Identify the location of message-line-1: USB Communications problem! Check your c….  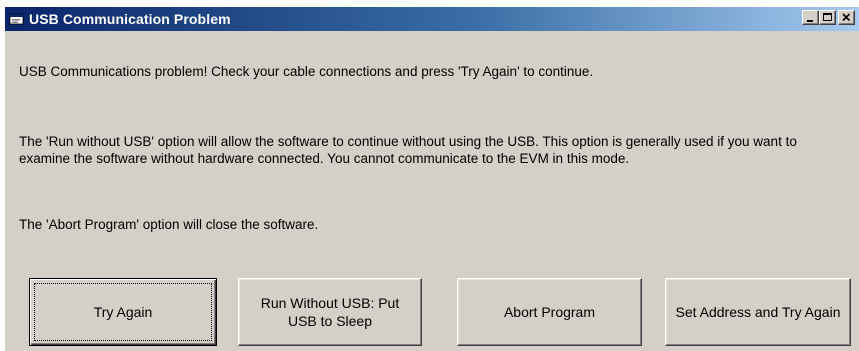
(306, 71).